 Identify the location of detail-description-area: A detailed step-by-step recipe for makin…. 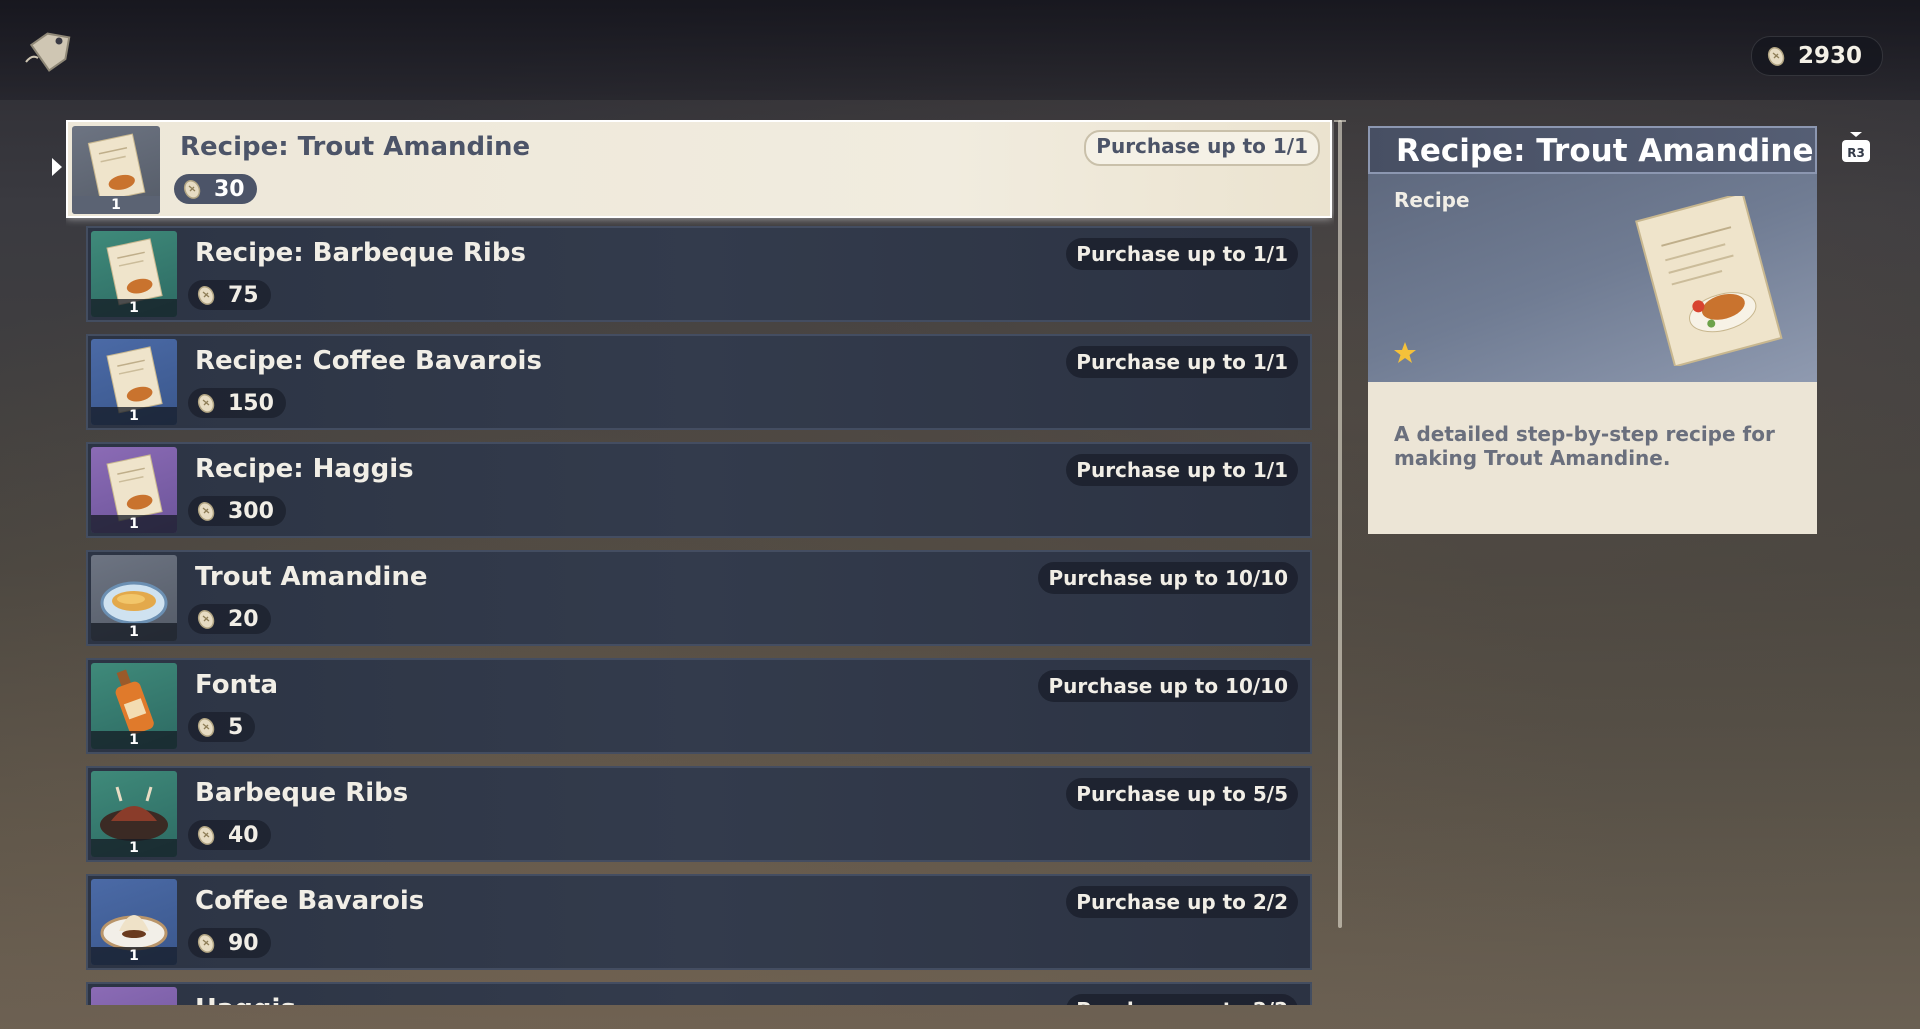
(1592, 458).